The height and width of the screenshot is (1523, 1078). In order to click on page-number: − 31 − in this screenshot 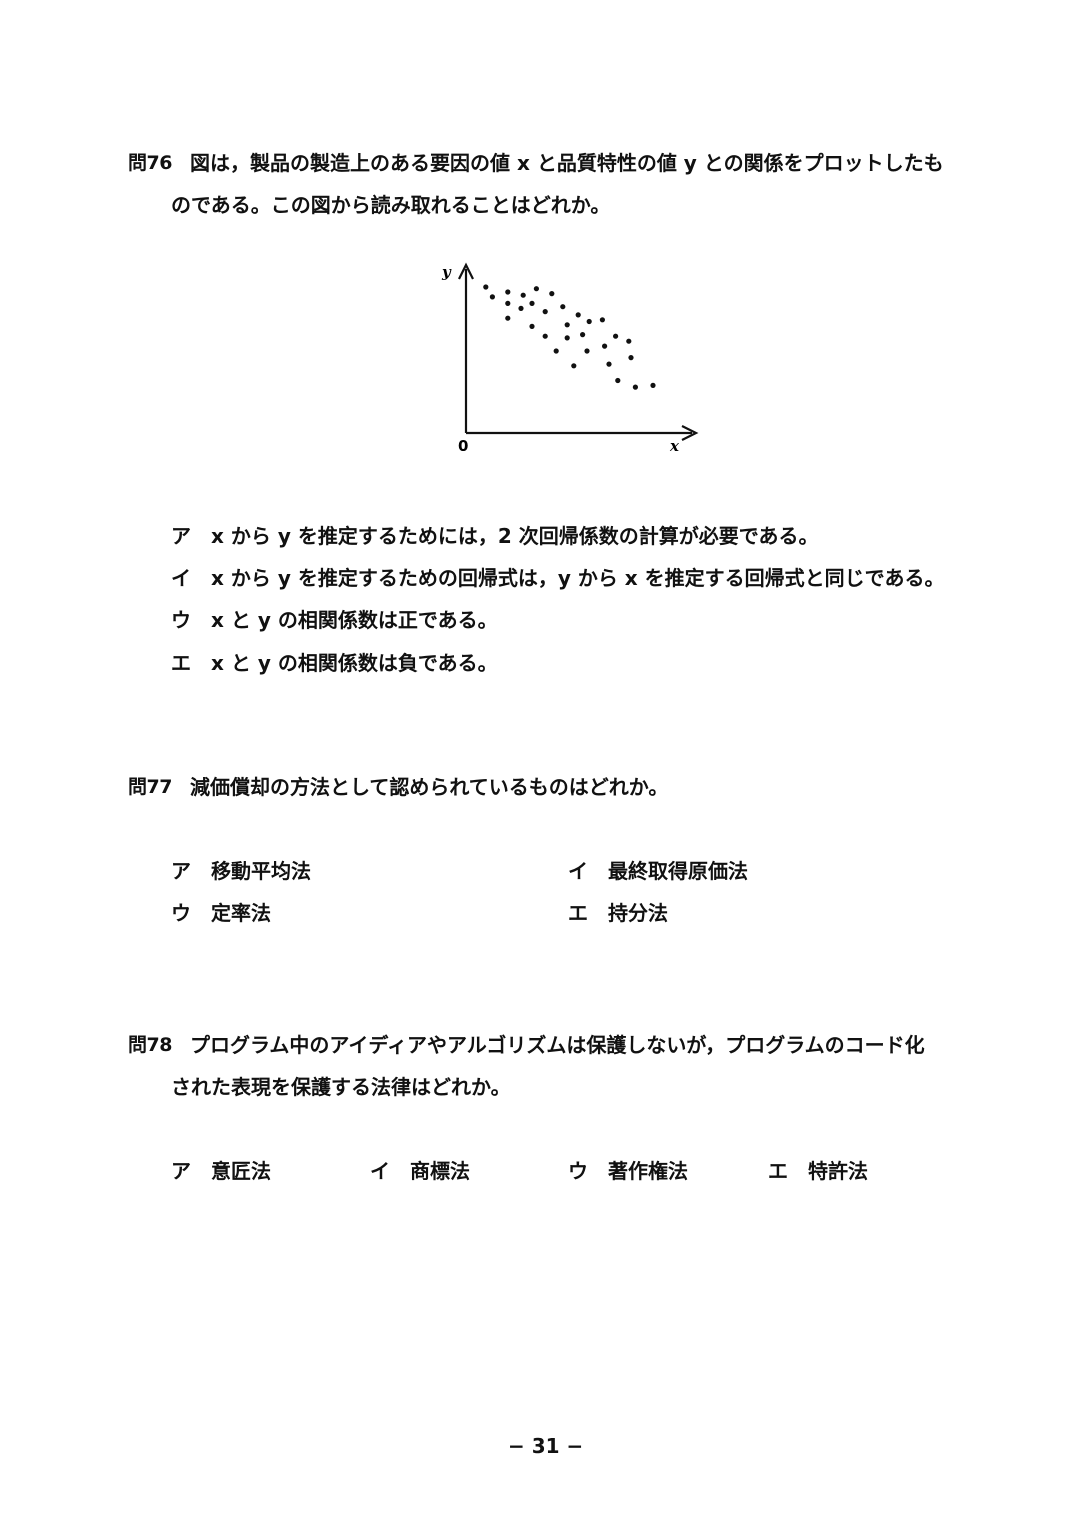, I will do `click(546, 1446)`.